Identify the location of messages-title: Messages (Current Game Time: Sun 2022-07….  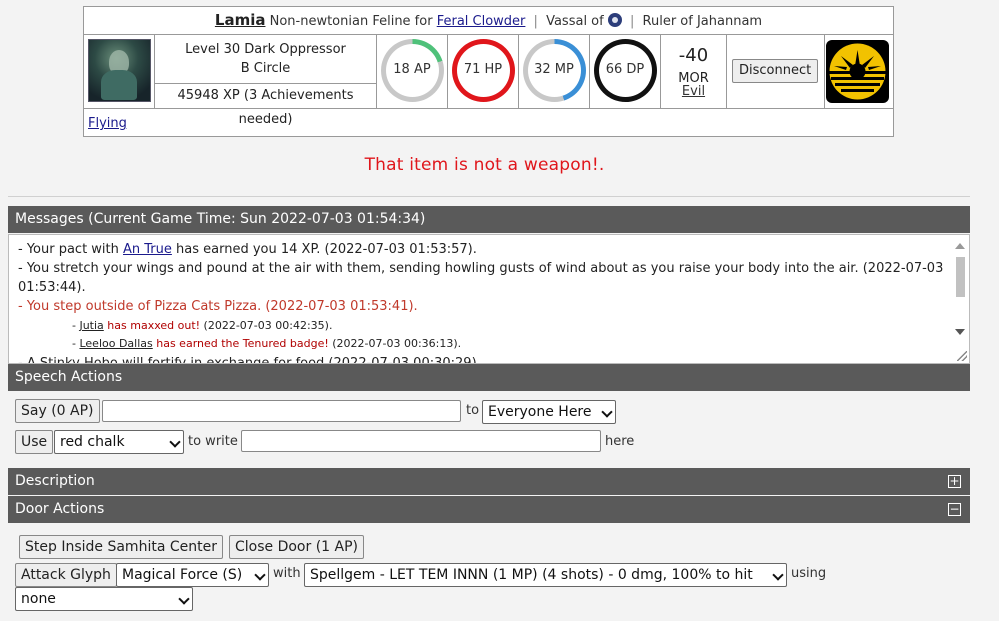
(220, 219).